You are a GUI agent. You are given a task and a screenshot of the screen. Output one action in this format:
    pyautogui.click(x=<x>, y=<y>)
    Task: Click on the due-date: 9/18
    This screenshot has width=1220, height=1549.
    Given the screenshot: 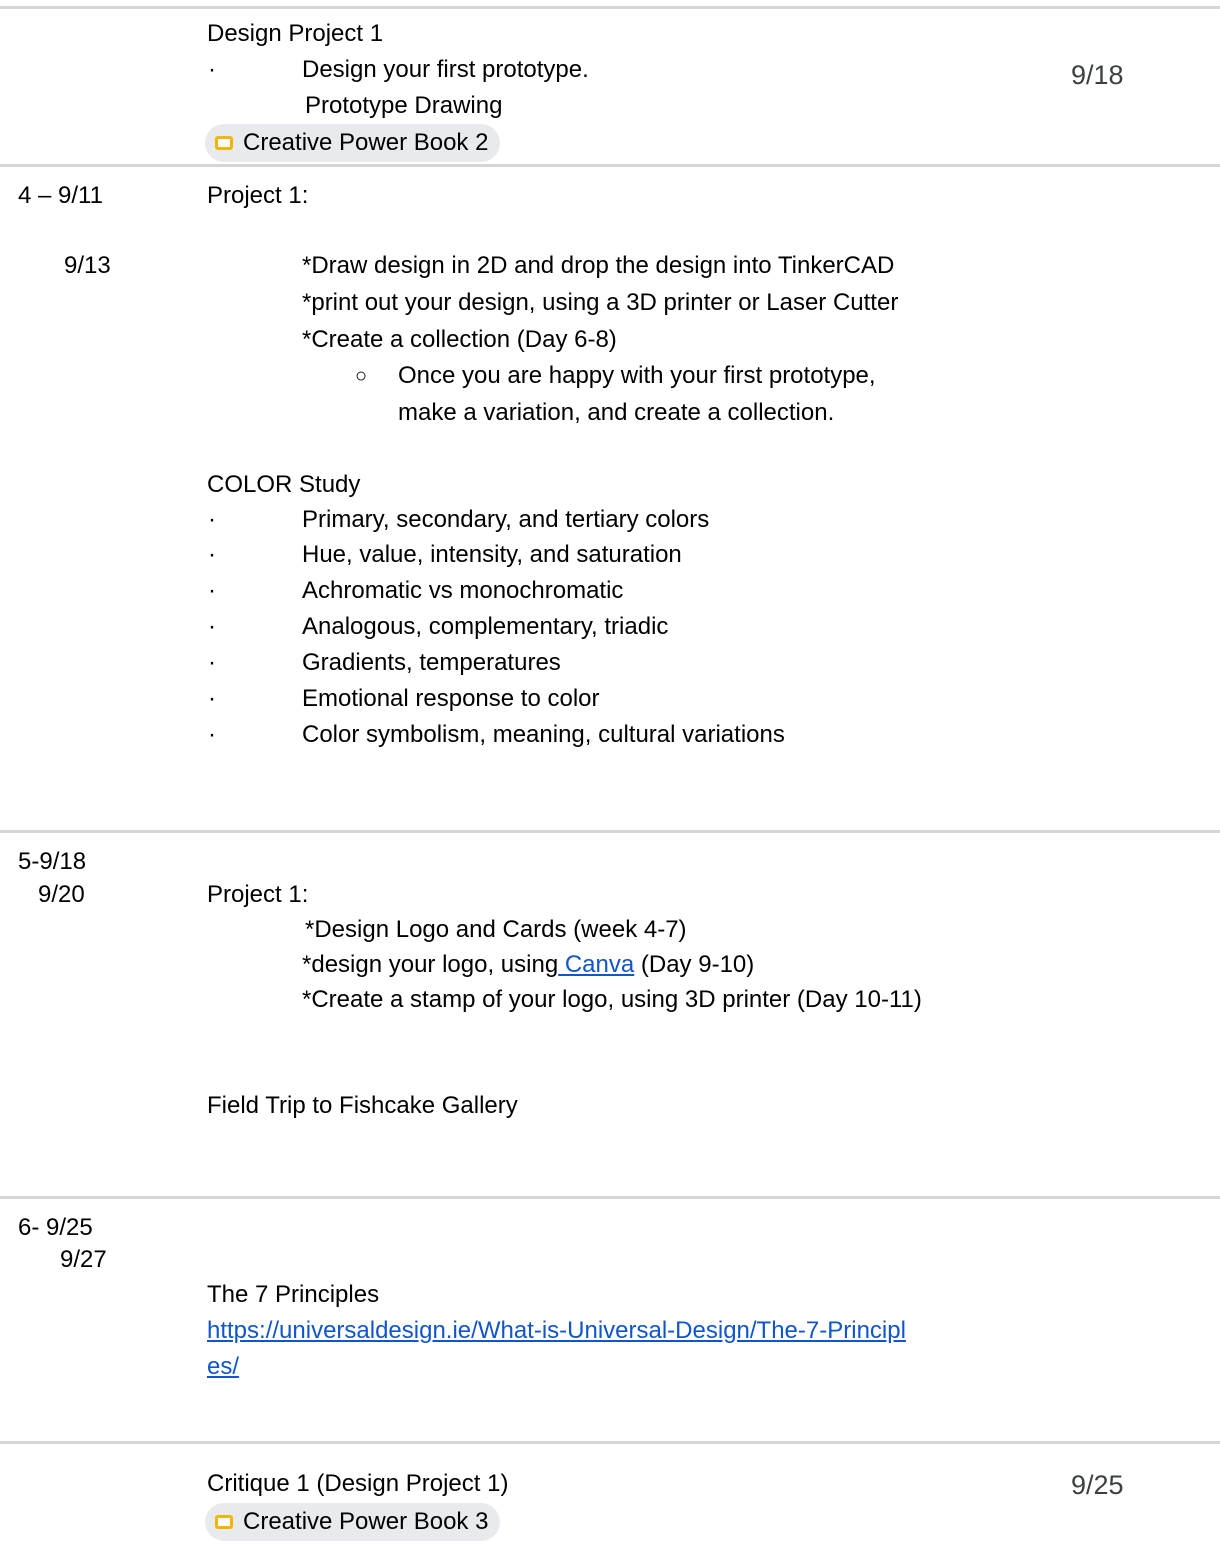 What is the action you would take?
    pyautogui.click(x=1097, y=75)
    